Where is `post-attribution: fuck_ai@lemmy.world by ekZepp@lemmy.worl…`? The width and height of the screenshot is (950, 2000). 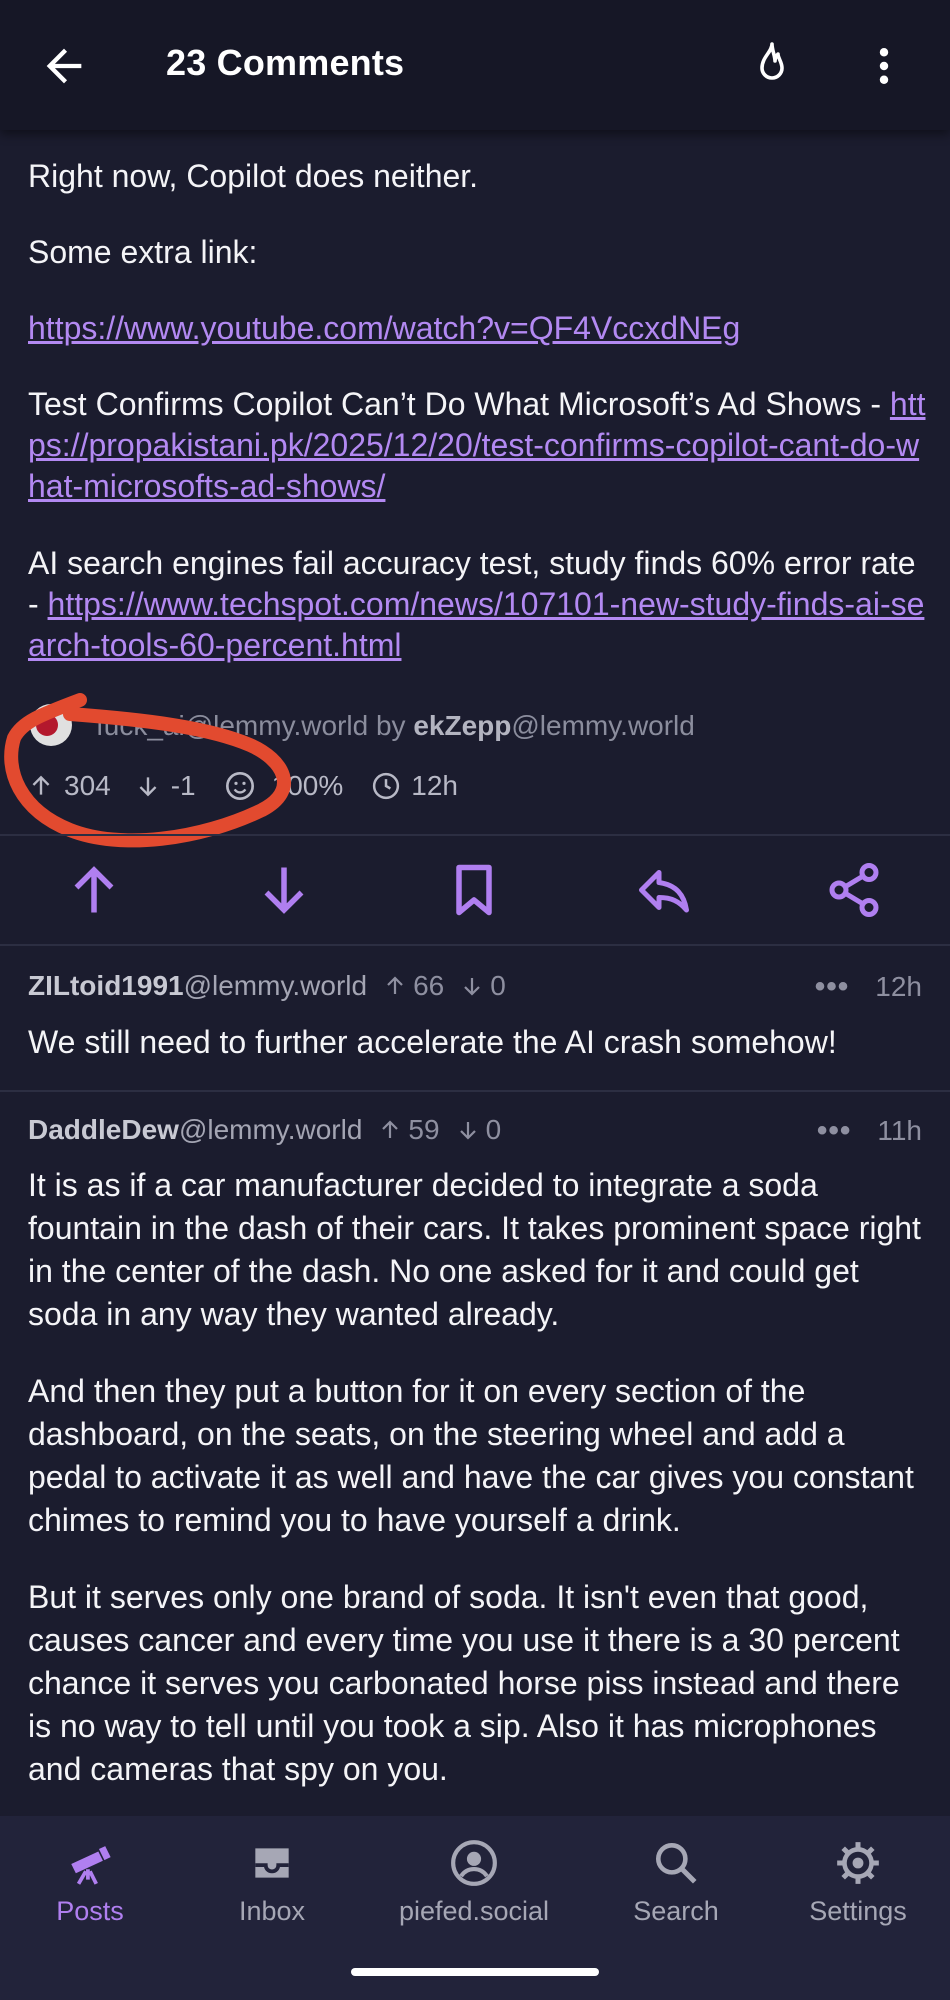 post-attribution: fuck_ai@lemmy.world by ekZepp@lemmy.worl… is located at coordinates (395, 726).